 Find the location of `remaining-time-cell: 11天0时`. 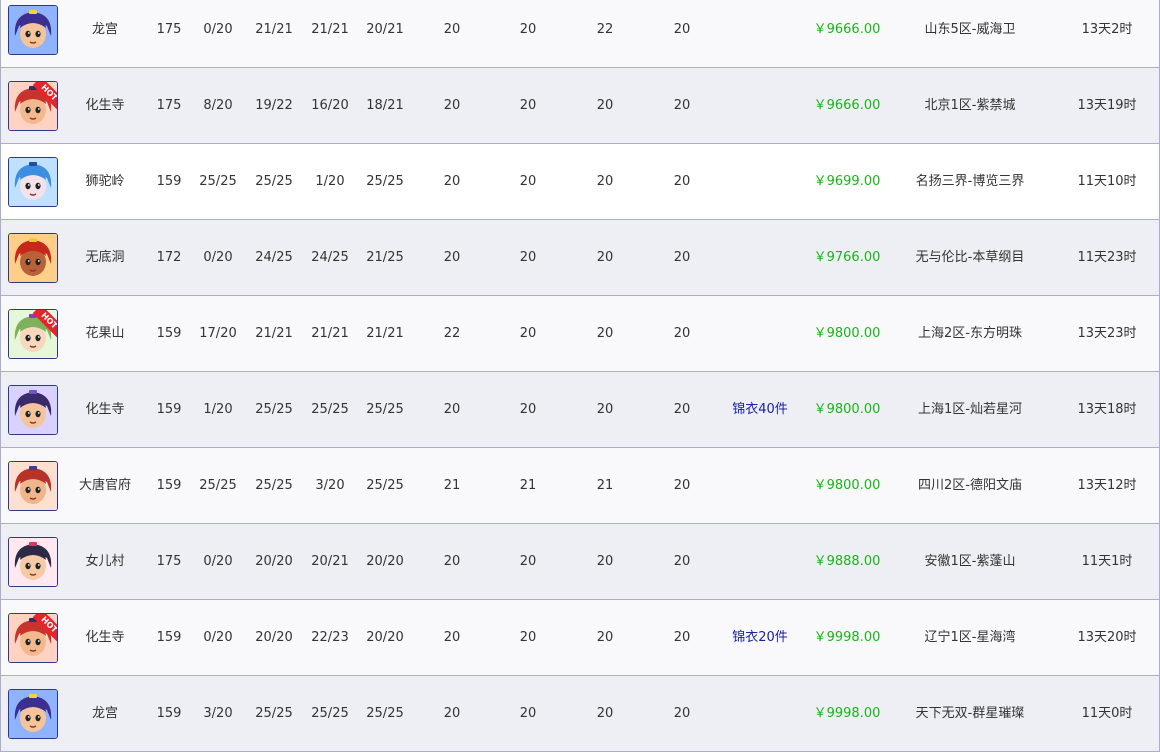

remaining-time-cell: 11天0时 is located at coordinates (1107, 713).